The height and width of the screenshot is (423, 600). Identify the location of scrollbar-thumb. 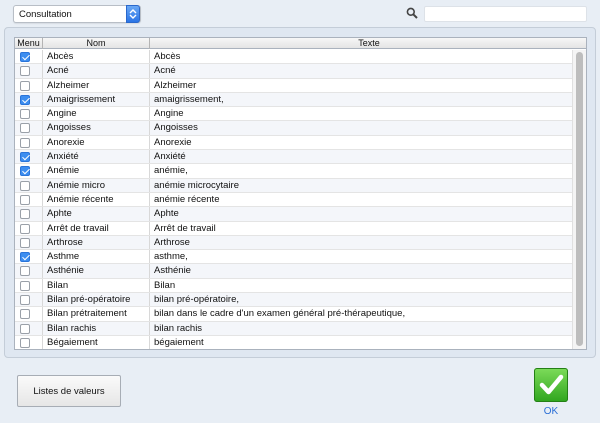
(579, 199).